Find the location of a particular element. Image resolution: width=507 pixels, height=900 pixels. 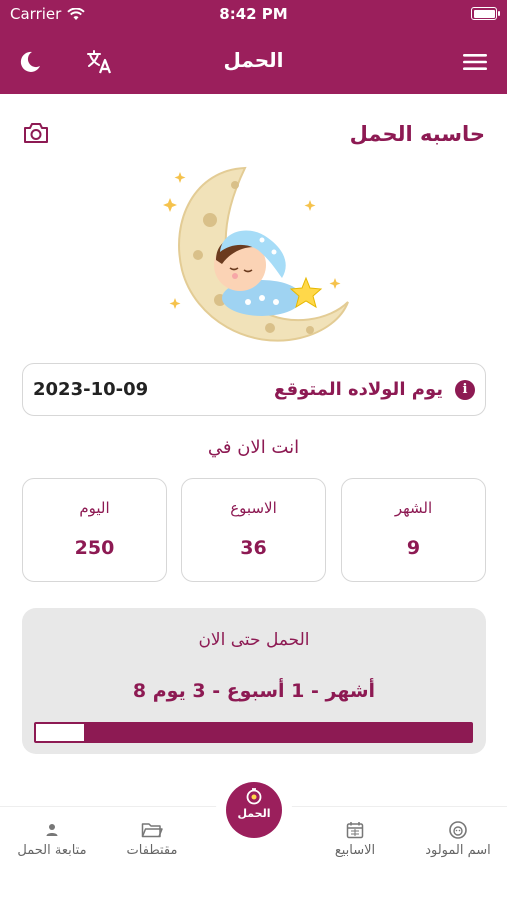

now-label: انت الان في is located at coordinates (253, 447).